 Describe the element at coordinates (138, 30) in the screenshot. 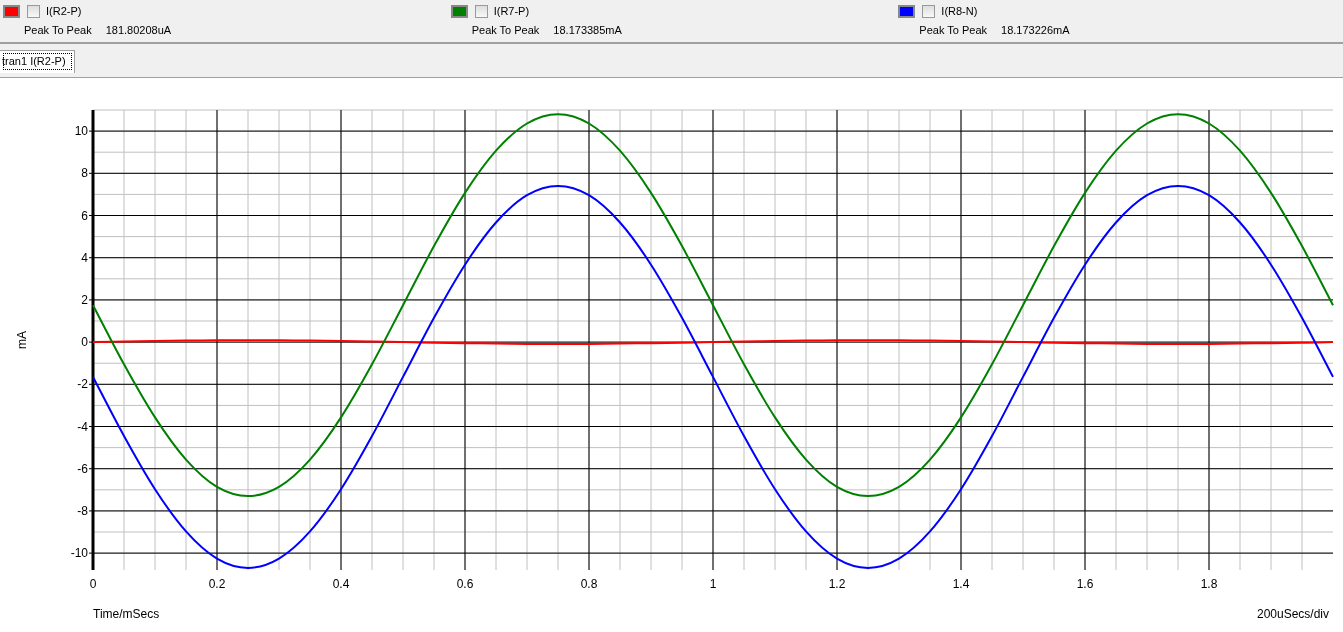

I see `measure-value: 181.80208uA` at that location.